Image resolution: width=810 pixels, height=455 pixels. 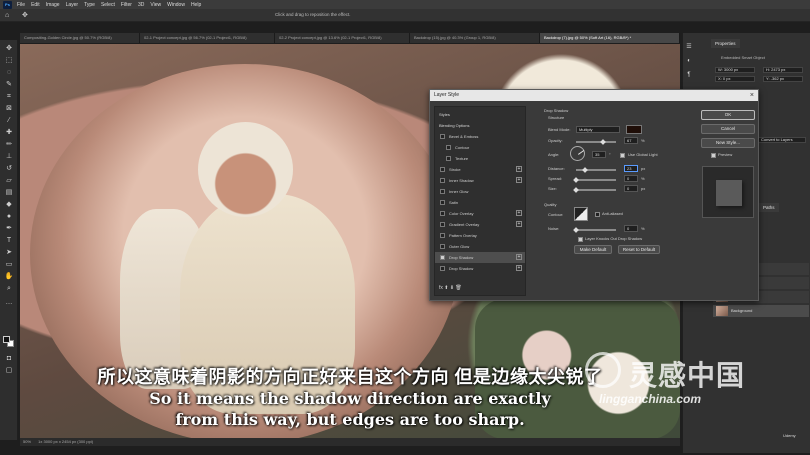 What do you see at coordinates (783, 79) in the screenshot?
I see `y-field: Y: -362 px` at bounding box center [783, 79].